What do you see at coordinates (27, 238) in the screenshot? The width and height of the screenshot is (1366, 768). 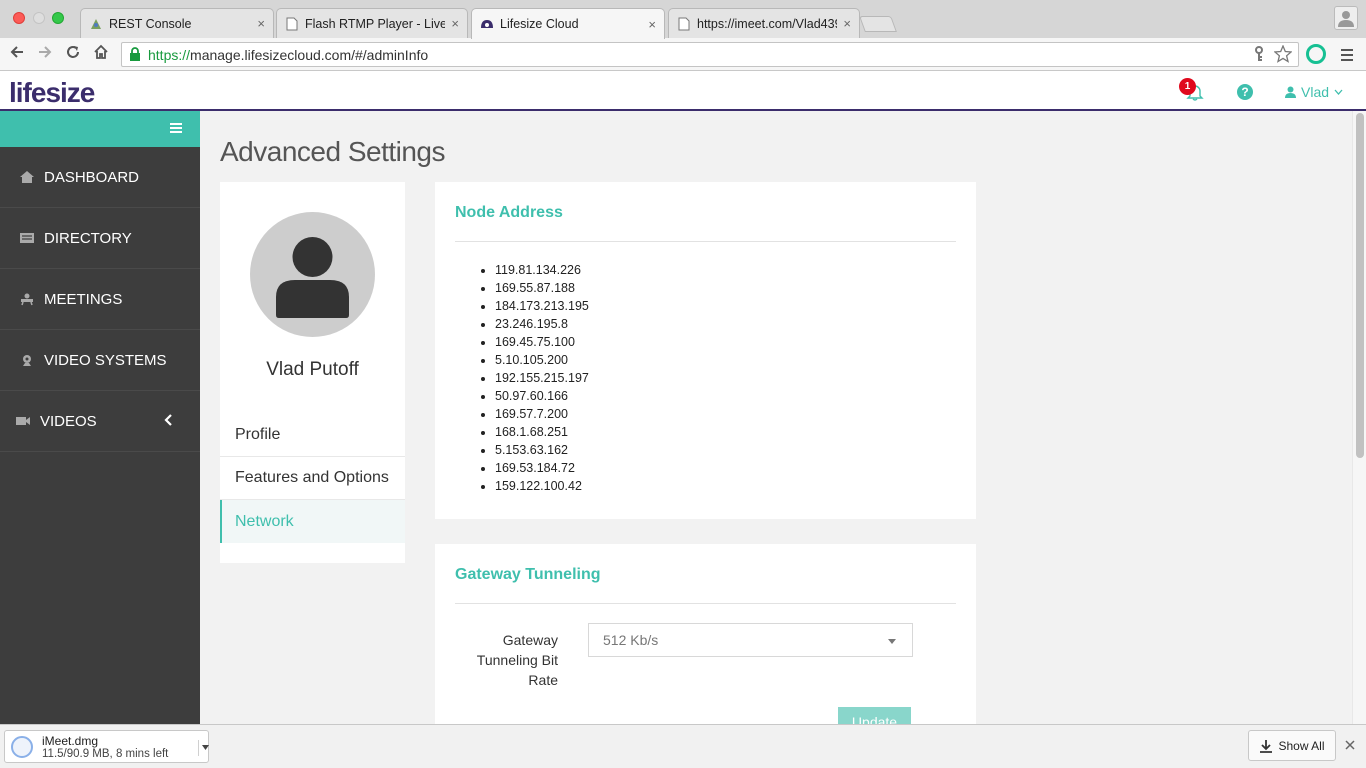 I see `directory-icon` at bounding box center [27, 238].